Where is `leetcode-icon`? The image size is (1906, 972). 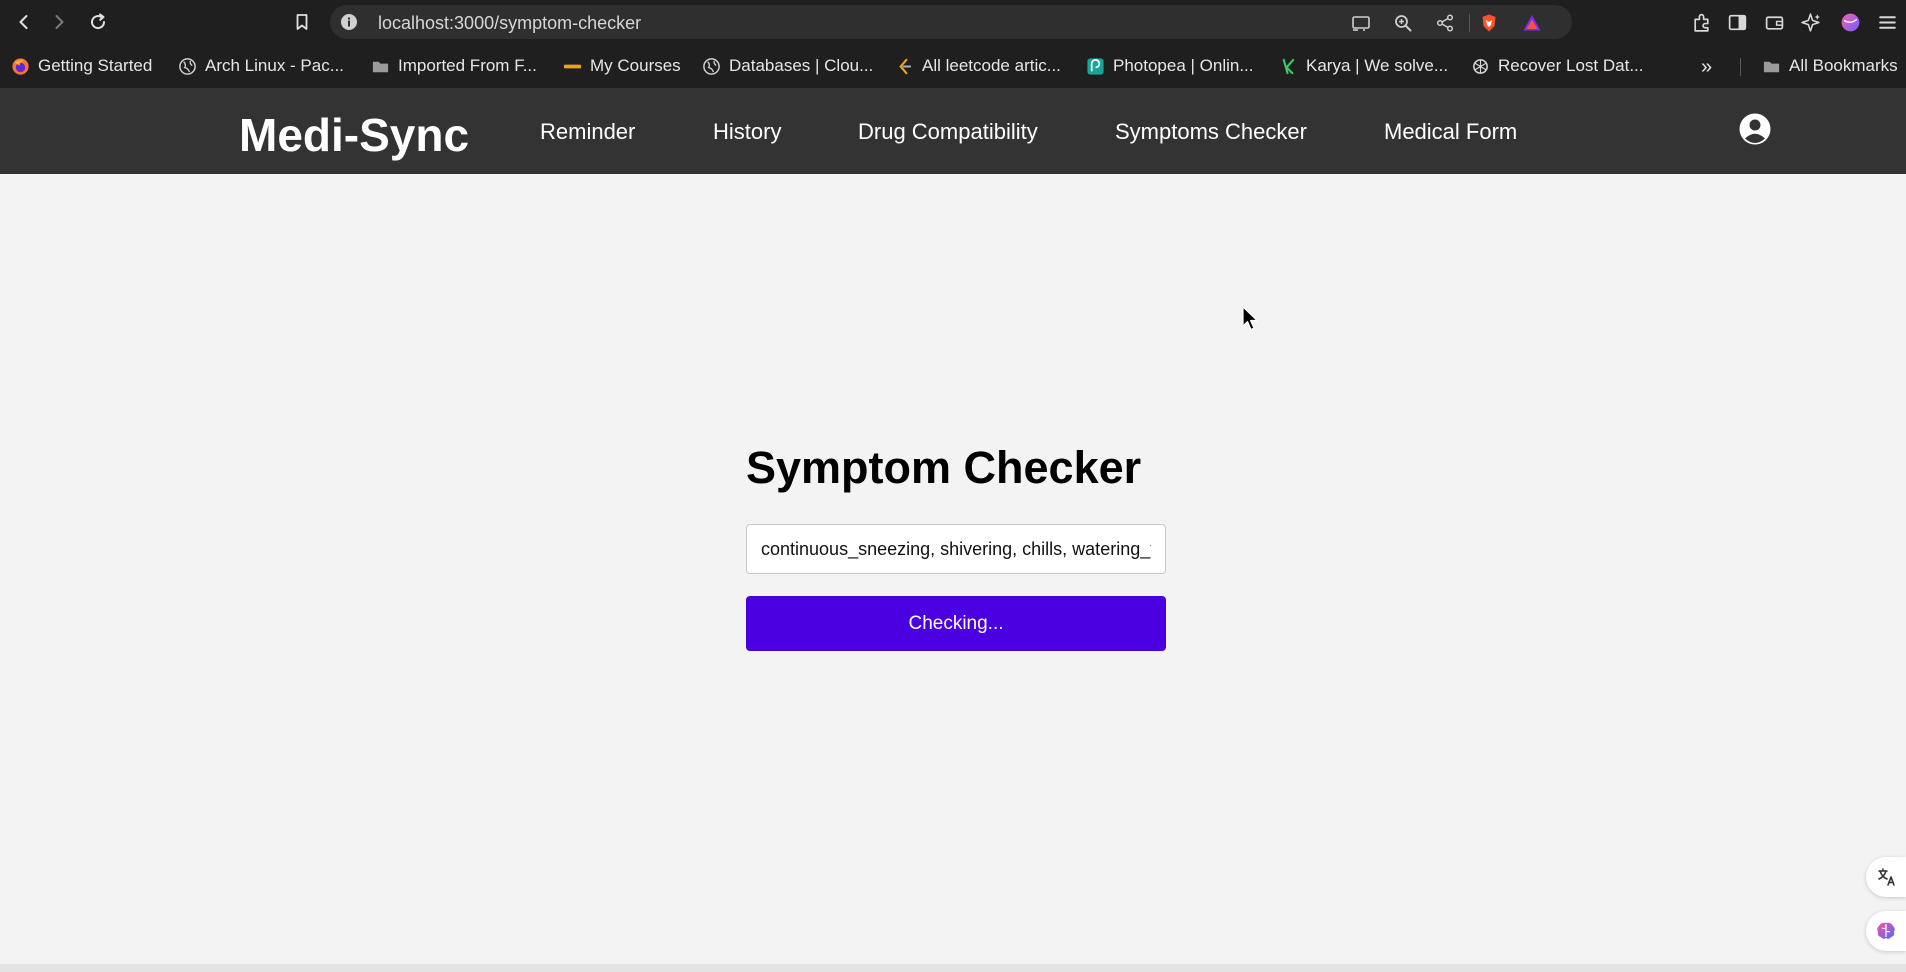 leetcode-icon is located at coordinates (904, 66).